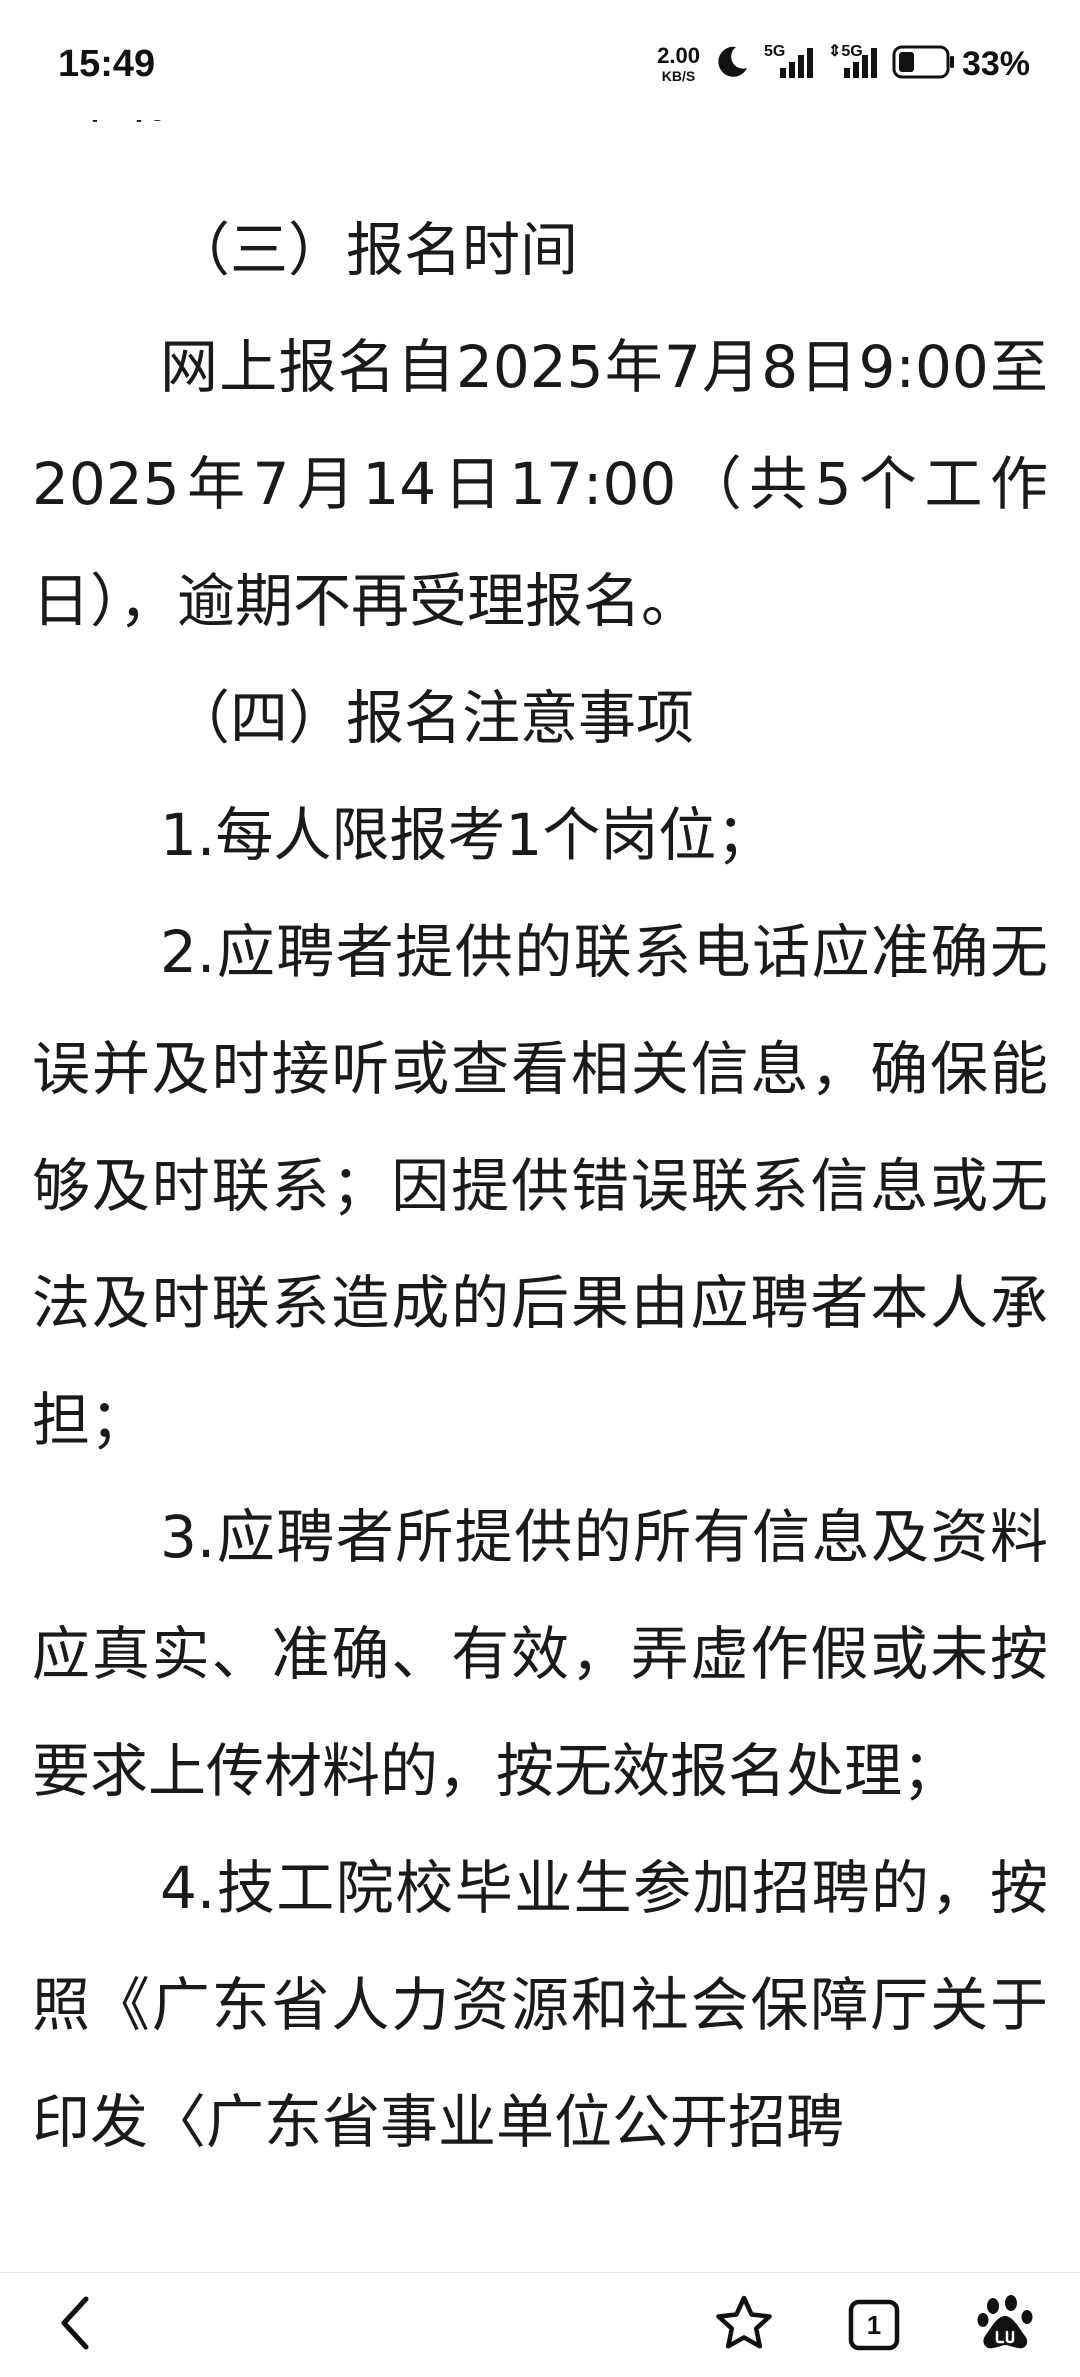 This screenshot has width=1080, height=2377. What do you see at coordinates (678, 55) in the screenshot?
I see `network-speed-value: 2.00` at bounding box center [678, 55].